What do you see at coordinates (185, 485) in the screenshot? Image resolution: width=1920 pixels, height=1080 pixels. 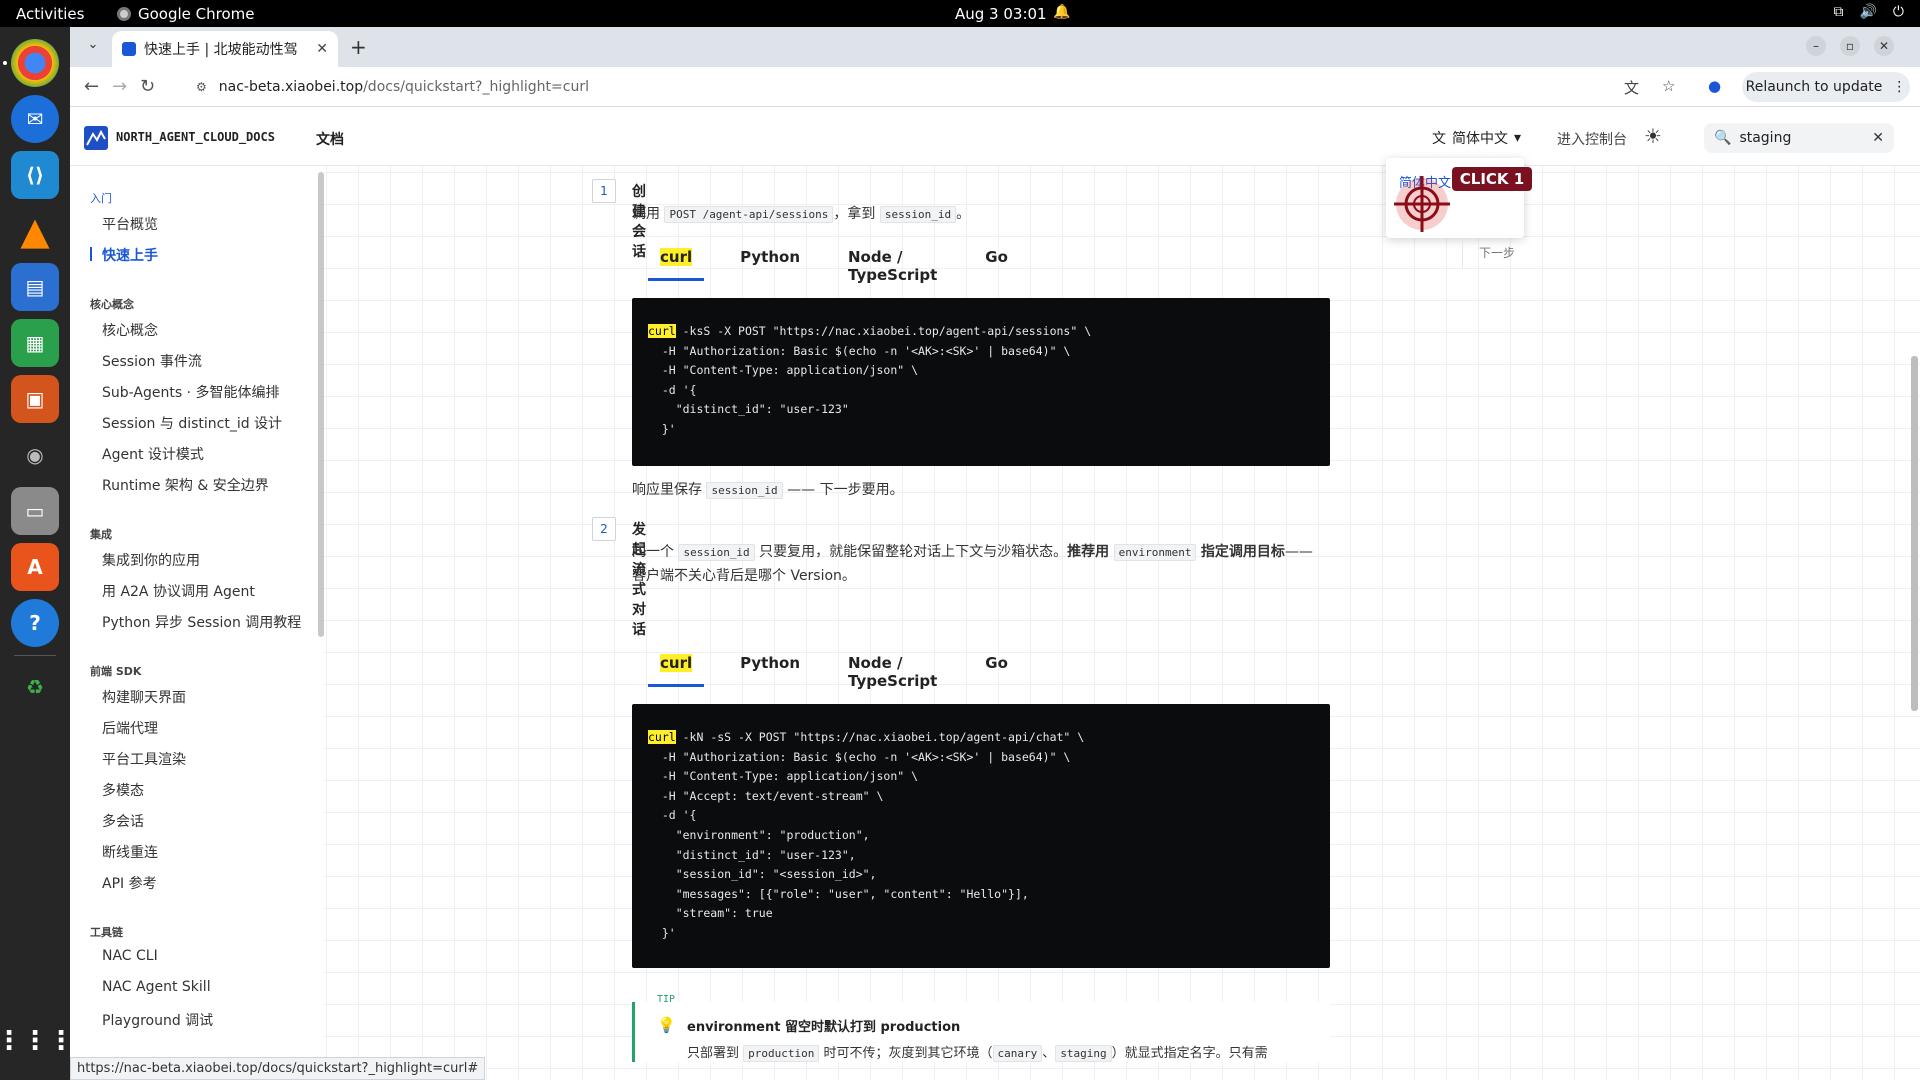 I see `sidebar-item: Runtime 架构 & 安全边界` at bounding box center [185, 485].